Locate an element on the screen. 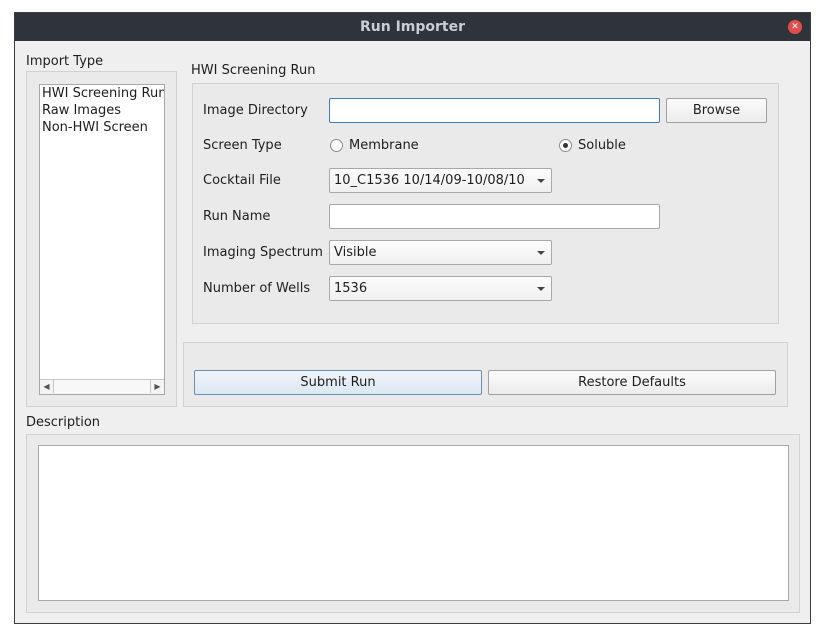 The image size is (830, 643). image-directory-label: Image Directory is located at coordinates (255, 110).